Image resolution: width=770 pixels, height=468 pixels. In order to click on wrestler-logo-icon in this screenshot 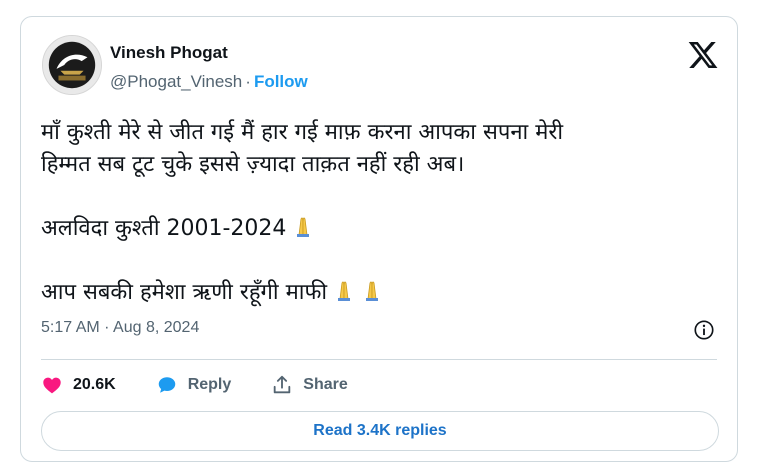, I will do `click(72, 65)`.